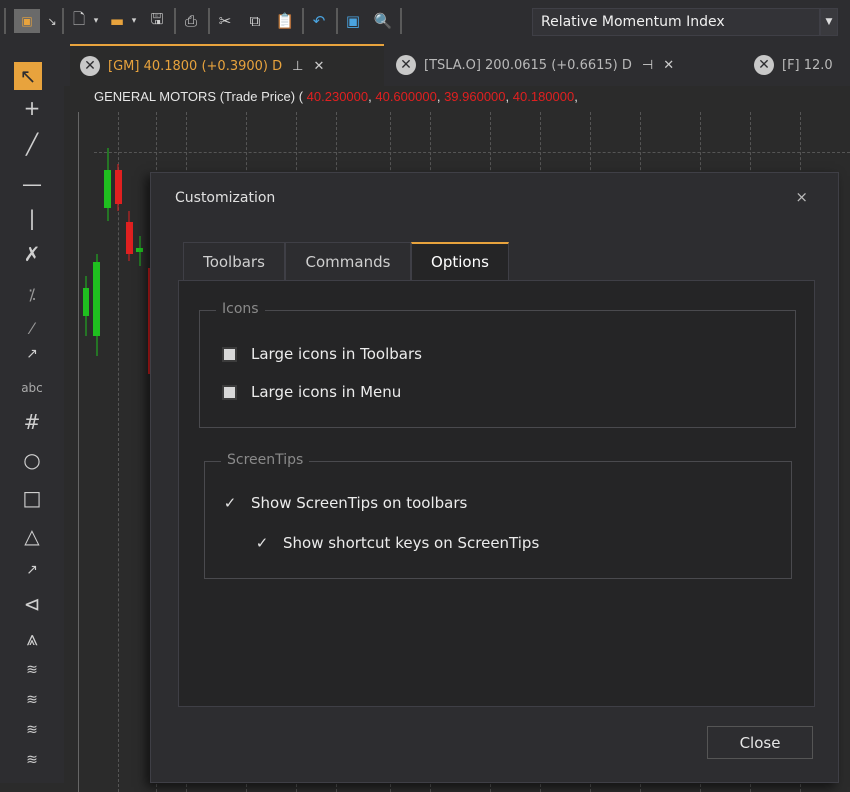  What do you see at coordinates (32, 700) in the screenshot?
I see `elliott-wave-abc-icon: ≋` at bounding box center [32, 700].